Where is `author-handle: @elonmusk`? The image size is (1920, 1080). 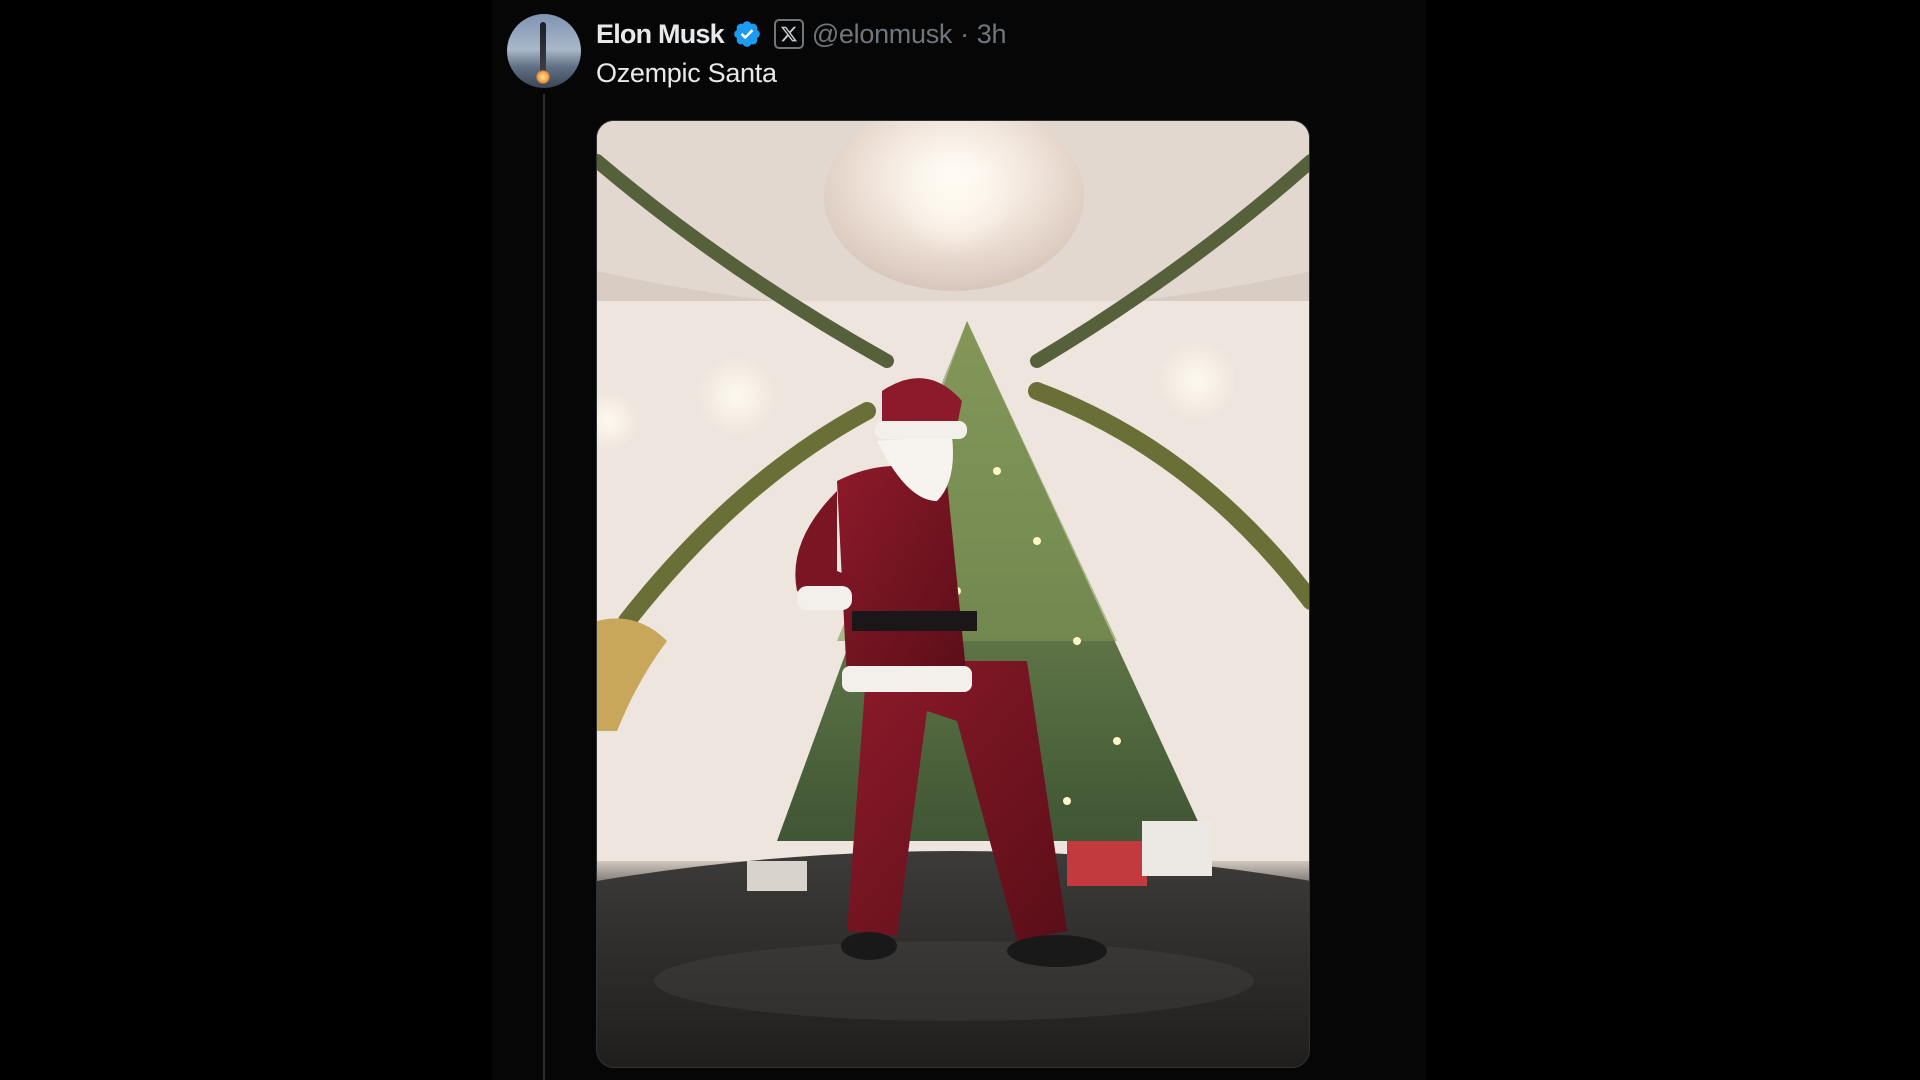 author-handle: @elonmusk is located at coordinates (882, 34).